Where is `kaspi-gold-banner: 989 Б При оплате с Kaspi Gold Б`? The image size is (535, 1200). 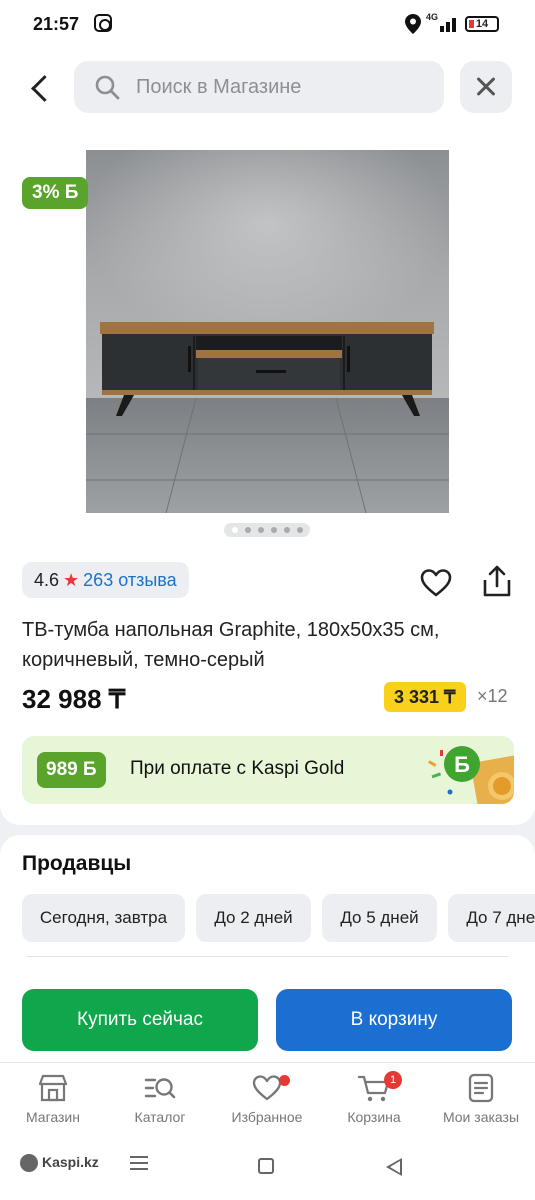 kaspi-gold-banner: 989 Б При оплате с Kaspi Gold Б is located at coordinates (268, 770).